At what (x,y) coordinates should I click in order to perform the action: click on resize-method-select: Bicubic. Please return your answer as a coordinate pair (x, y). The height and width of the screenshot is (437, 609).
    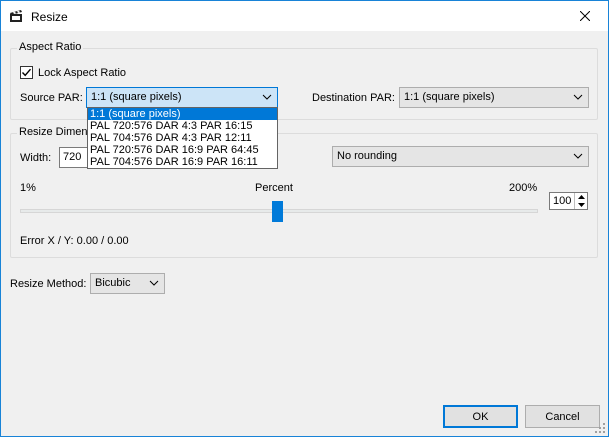
    Looking at the image, I should click on (127, 283).